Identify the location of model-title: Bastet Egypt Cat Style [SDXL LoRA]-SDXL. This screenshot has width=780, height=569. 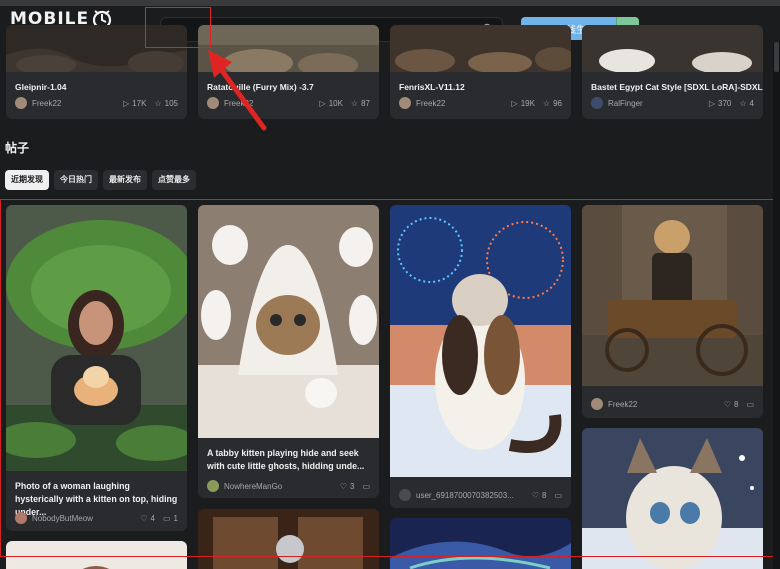
(677, 87).